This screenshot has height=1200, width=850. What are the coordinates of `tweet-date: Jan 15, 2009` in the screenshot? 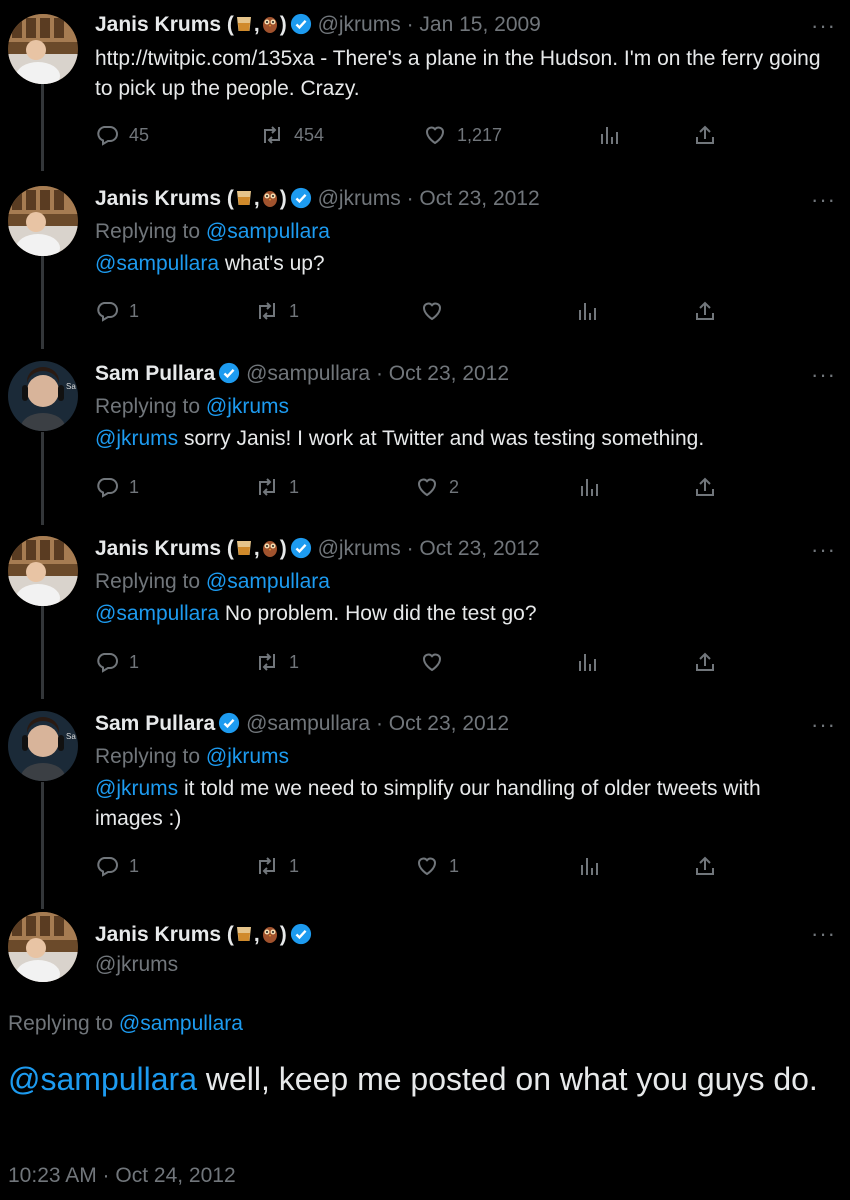 It's located at (479, 24).